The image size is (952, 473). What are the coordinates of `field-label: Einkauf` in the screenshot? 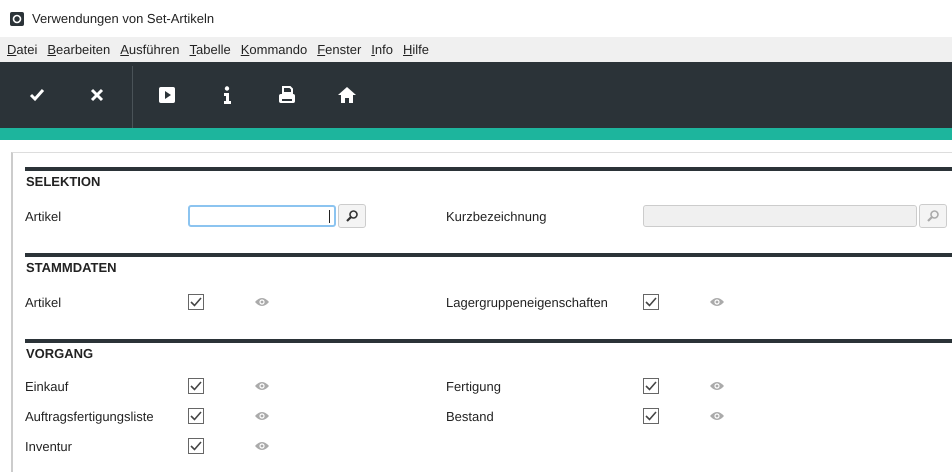 It's located at (47, 386).